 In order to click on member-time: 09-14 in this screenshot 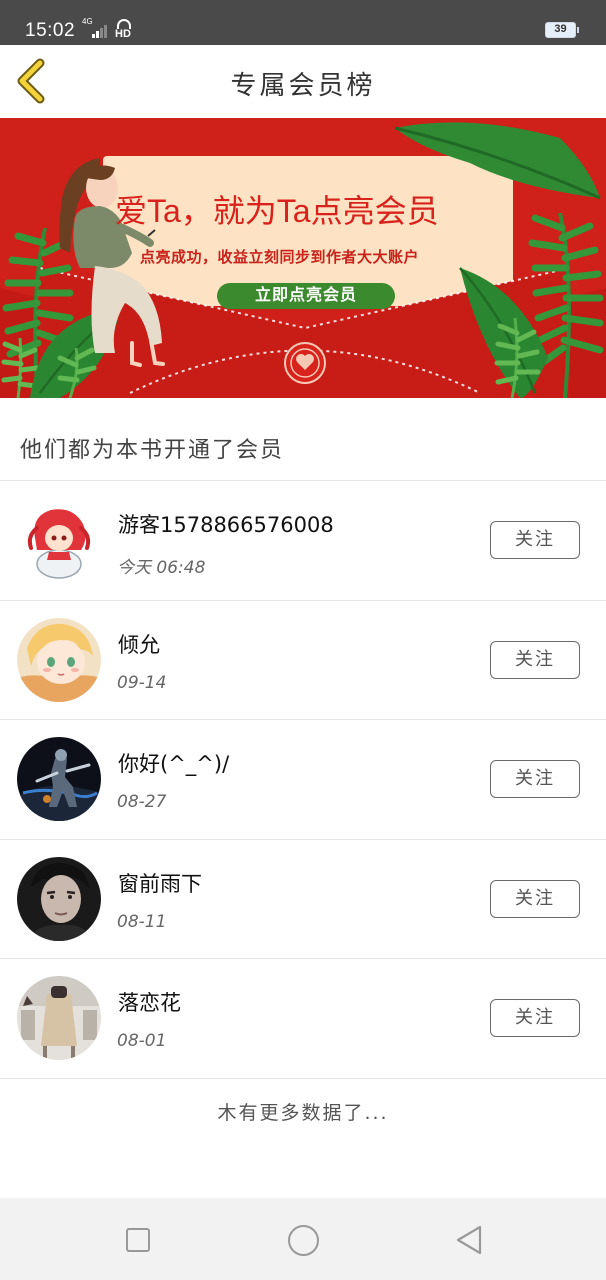, I will do `click(142, 683)`.